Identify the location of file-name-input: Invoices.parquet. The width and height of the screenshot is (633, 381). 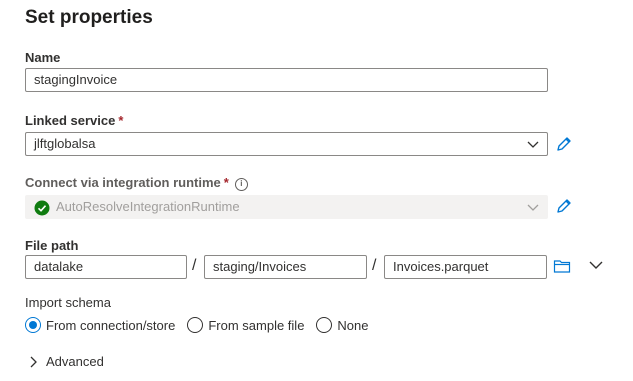
(465, 267).